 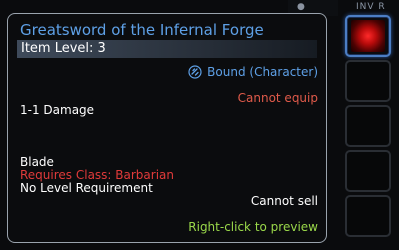 What do you see at coordinates (142, 30) in the screenshot?
I see `item-title: Greatsword of the Infernal Forge` at bounding box center [142, 30].